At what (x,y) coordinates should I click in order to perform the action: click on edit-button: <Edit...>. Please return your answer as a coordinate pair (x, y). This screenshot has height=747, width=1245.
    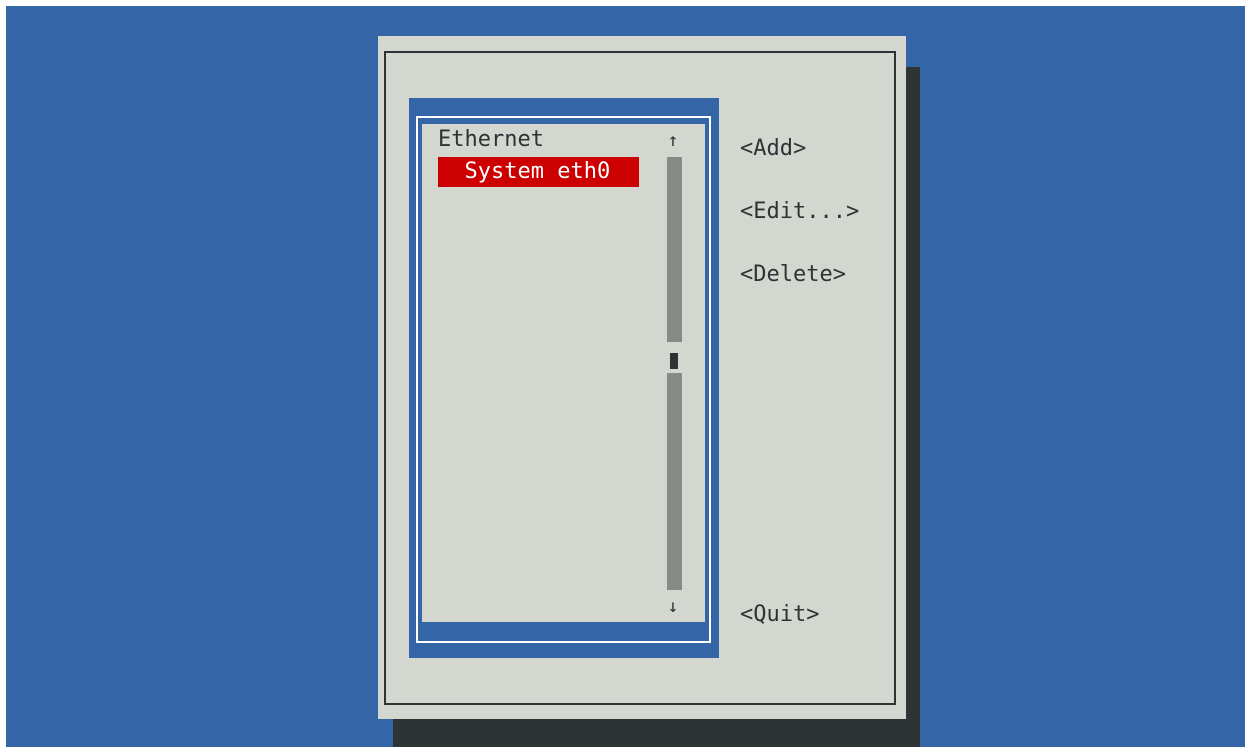
    Looking at the image, I should click on (799, 212).